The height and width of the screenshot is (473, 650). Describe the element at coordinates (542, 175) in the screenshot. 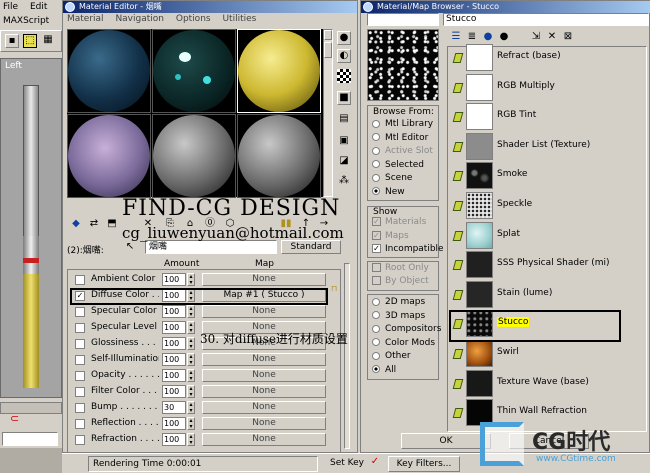

I see `browser-list-item: Smoke` at that location.